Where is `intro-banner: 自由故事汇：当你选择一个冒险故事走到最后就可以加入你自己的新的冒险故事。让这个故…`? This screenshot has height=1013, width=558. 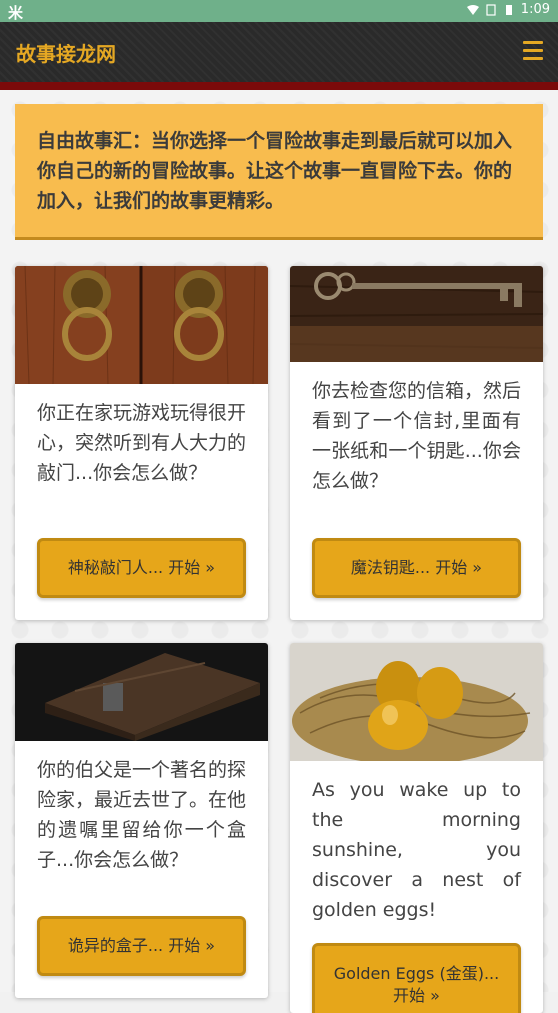 intro-banner: 自由故事汇：当你选择一个冒险故事走到最后就可以加入你自己的新的冒险故事。让这个故… is located at coordinates (279, 172).